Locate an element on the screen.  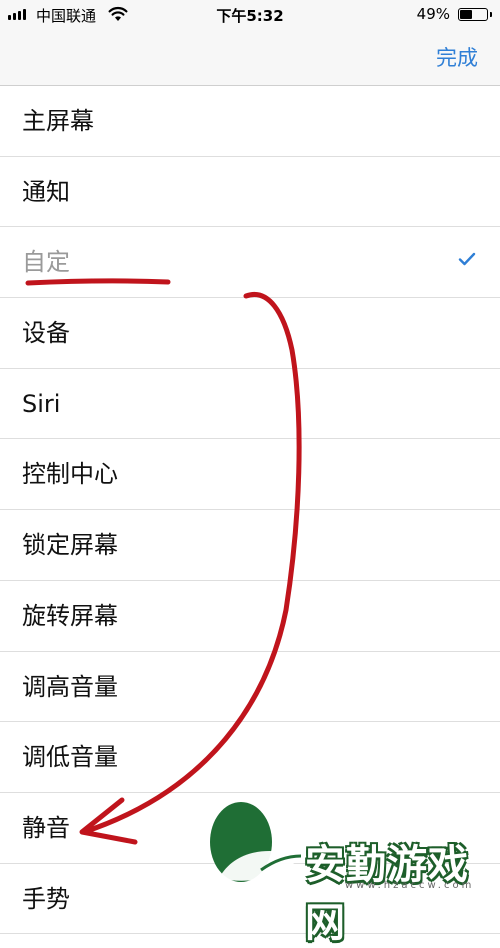
list-item-label: 主屏幕 is located at coordinates (58, 121).